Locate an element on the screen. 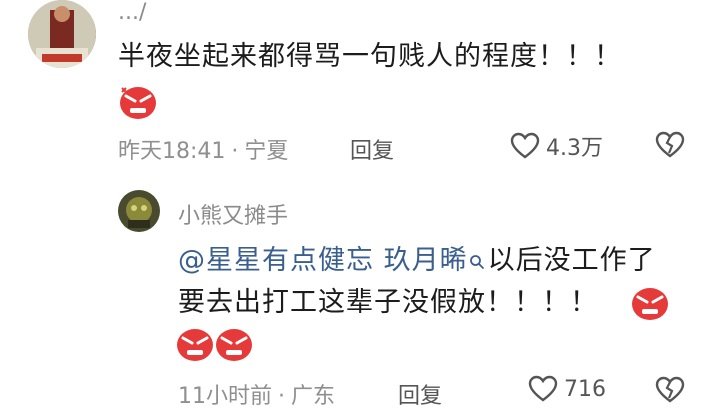  comment-meta: 昨天18:41 · 宁夏 is located at coordinates (203, 149).